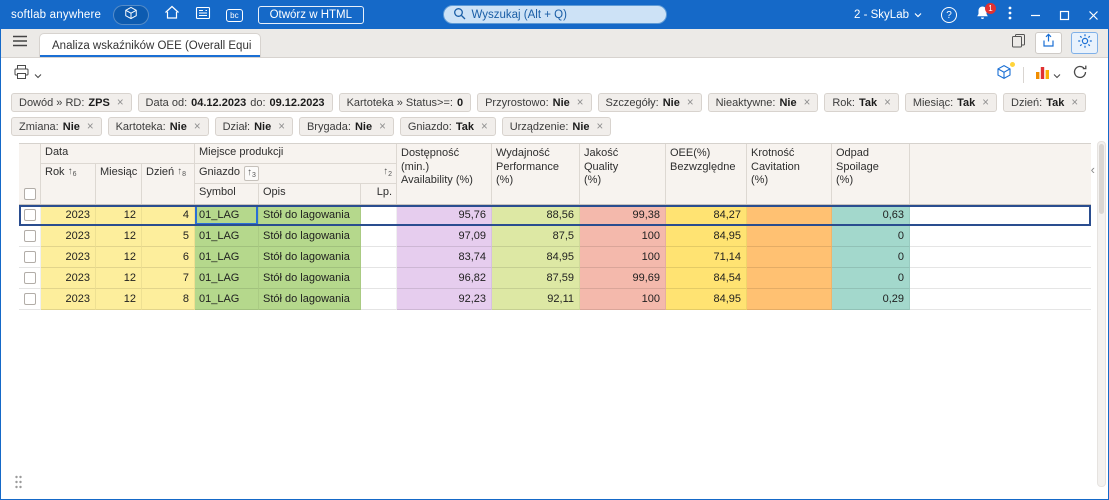 This screenshot has height=500, width=1109. I want to click on app-menu-button, so click(131, 15).